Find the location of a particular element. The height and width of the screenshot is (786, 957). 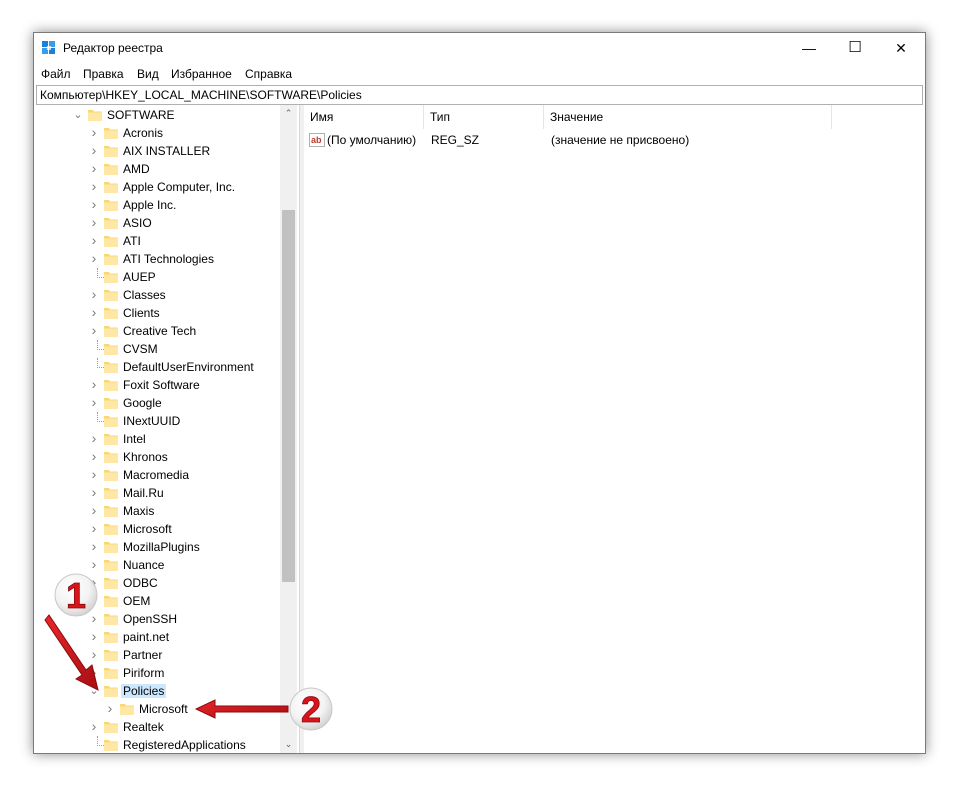

step-1-badge: 1 is located at coordinates (76, 595).